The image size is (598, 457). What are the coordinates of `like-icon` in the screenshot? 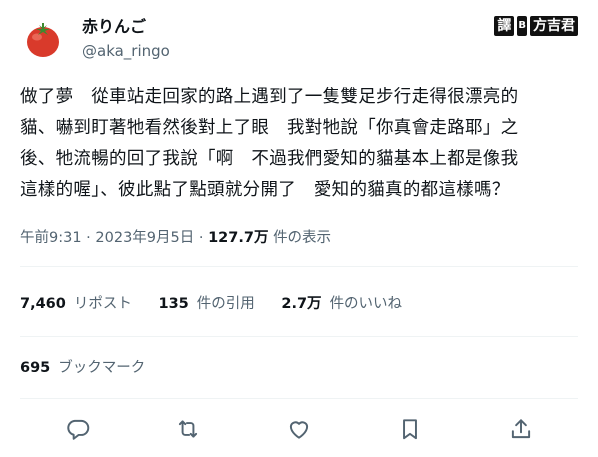 It's located at (299, 429).